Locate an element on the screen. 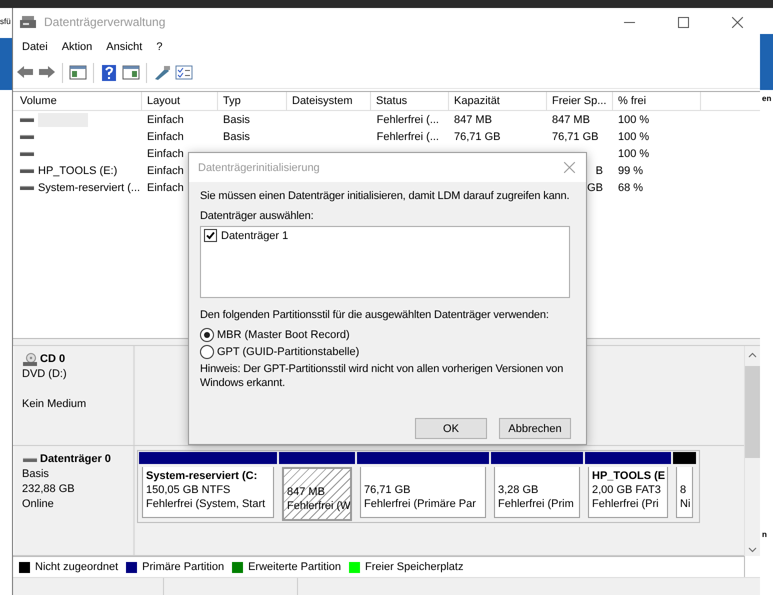 The image size is (773, 595). legend-label: Nicht zugeordnet is located at coordinates (76, 567).